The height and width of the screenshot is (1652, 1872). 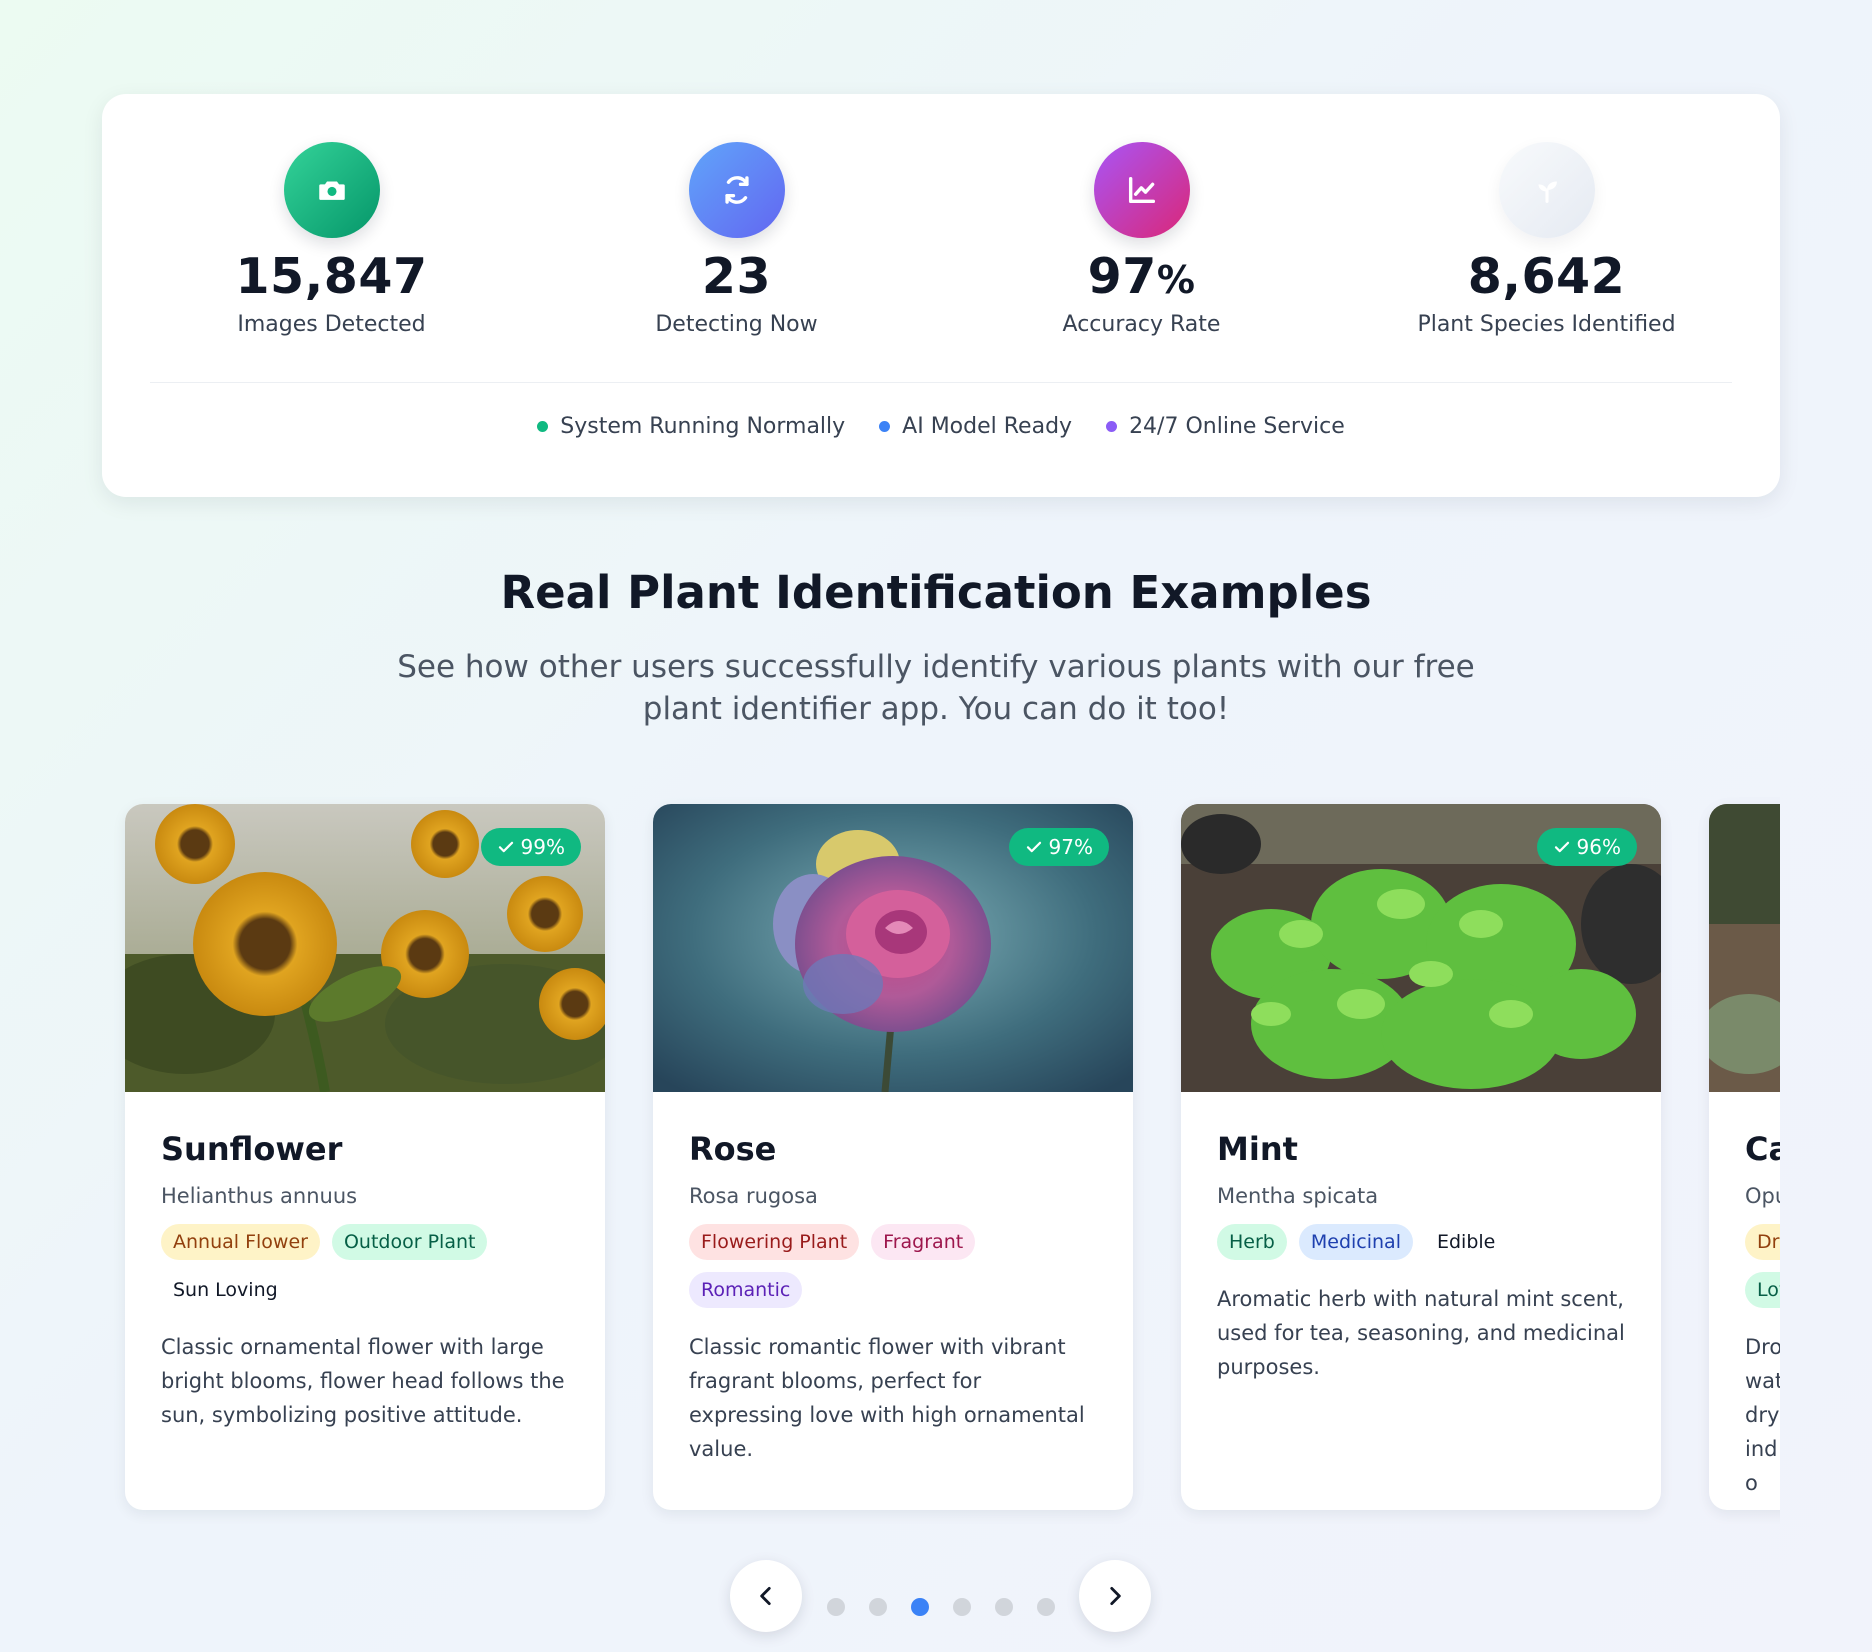 What do you see at coordinates (753, 1196) in the screenshot?
I see `scientific-name: Rosa rugosa` at bounding box center [753, 1196].